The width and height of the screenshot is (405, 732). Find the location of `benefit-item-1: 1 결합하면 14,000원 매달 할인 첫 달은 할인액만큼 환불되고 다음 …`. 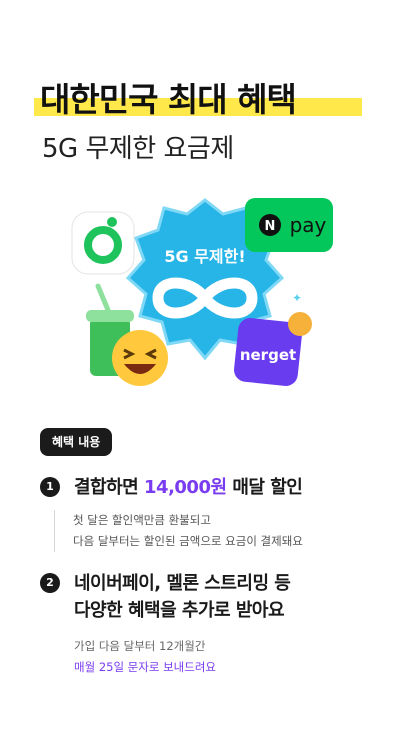

benefit-item-1: 1 결합하면 14,000원 매달 할인 첫 달은 할인액만큼 환불되고 다음 … is located at coordinates (205, 514).